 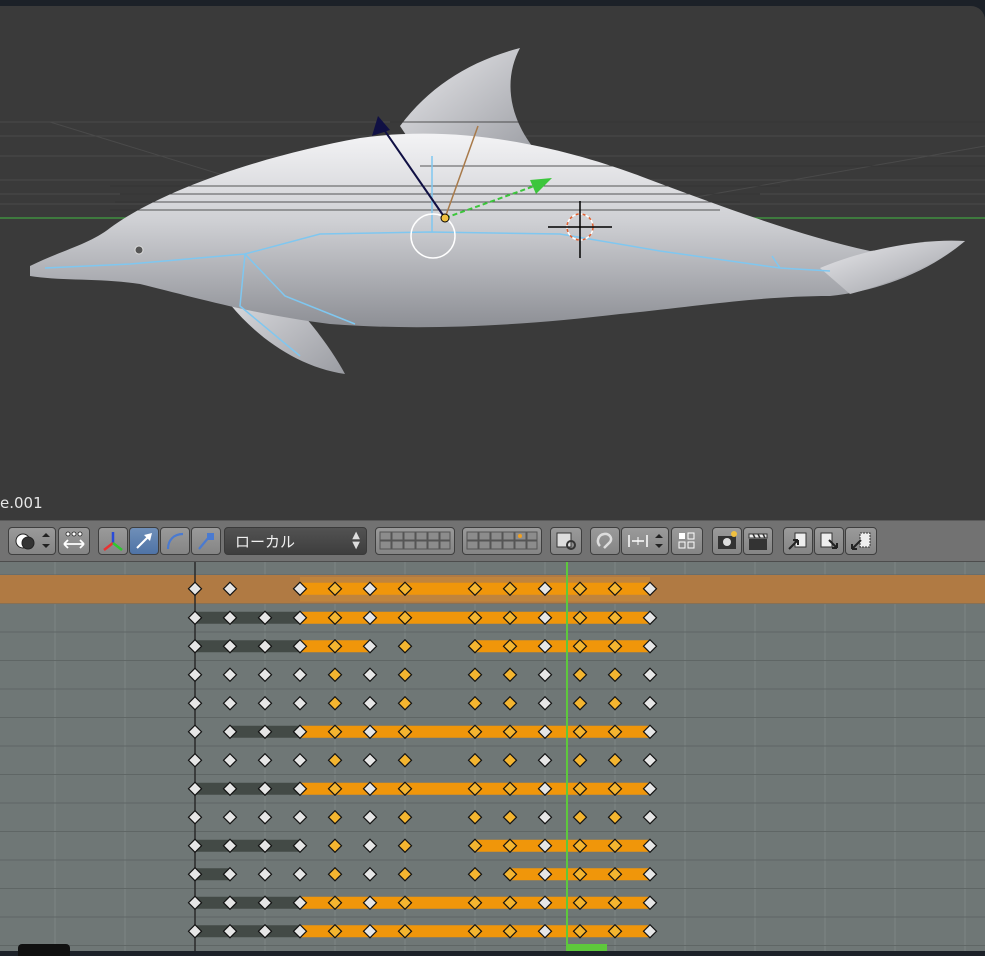 What do you see at coordinates (295, 541) in the screenshot?
I see `transform-orientation-select: ローカル ▲ ▼` at bounding box center [295, 541].